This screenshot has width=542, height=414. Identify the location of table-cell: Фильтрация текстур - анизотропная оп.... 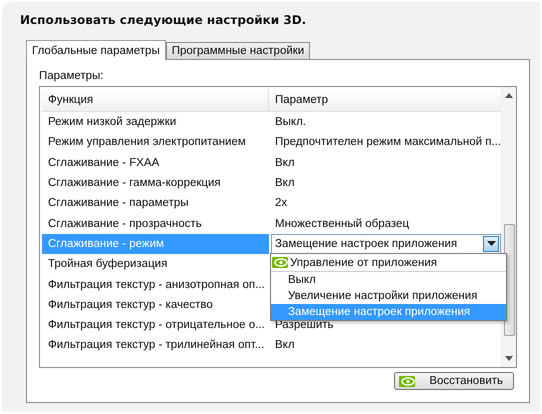
(155, 284).